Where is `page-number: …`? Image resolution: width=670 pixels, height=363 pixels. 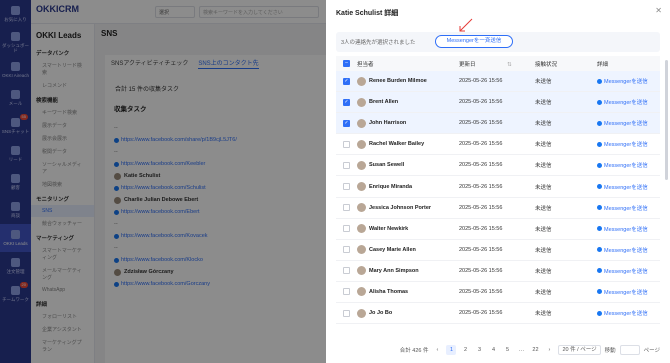 page-number: … is located at coordinates (521, 350).